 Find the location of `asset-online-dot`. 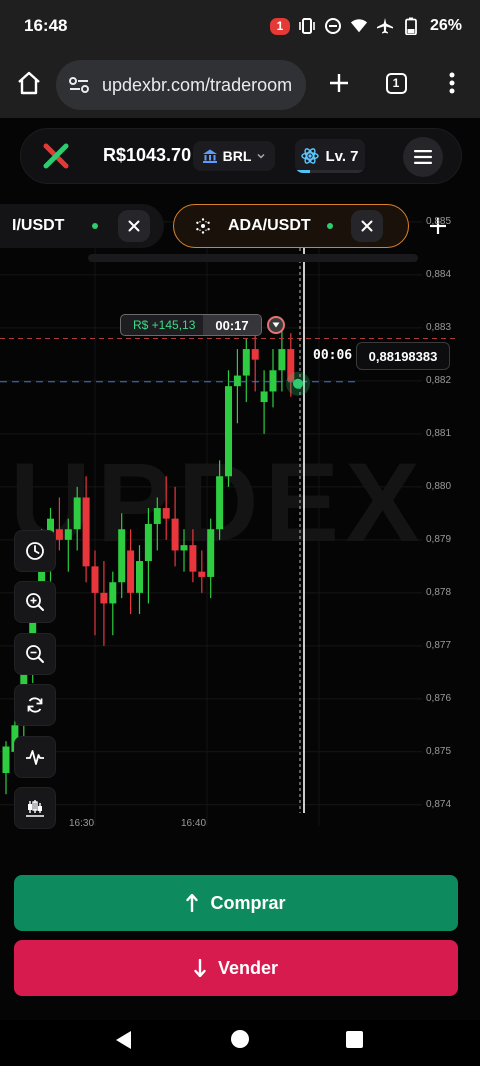

asset-online-dot is located at coordinates (329, 226).